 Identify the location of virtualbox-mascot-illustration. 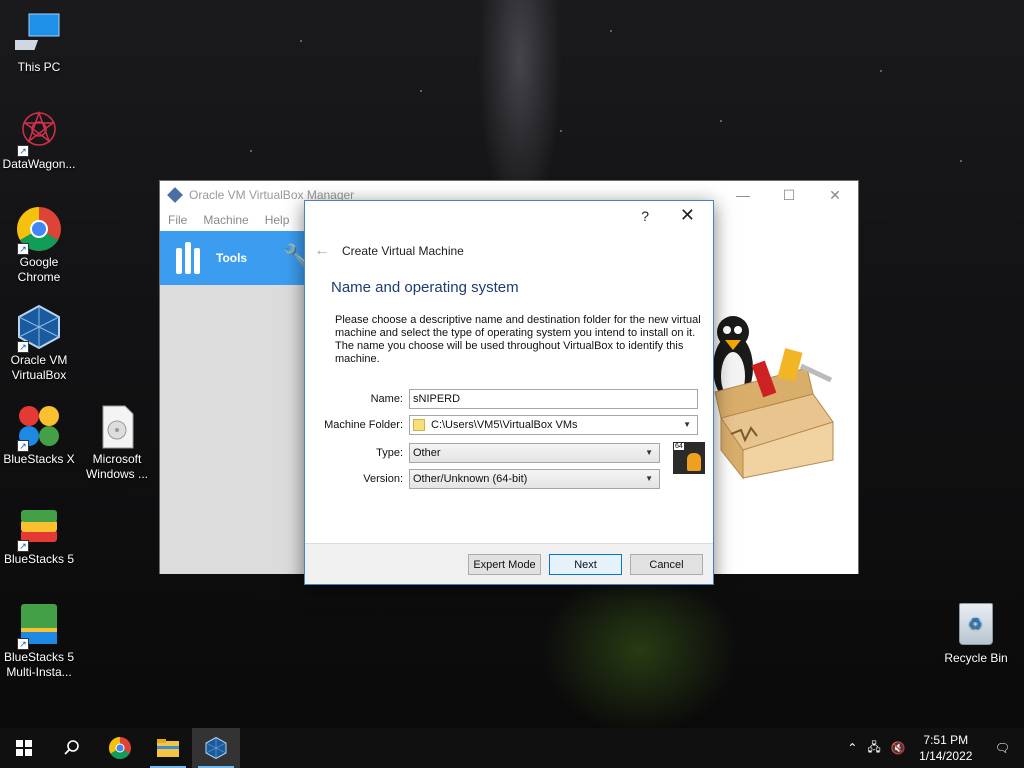
(777, 395).